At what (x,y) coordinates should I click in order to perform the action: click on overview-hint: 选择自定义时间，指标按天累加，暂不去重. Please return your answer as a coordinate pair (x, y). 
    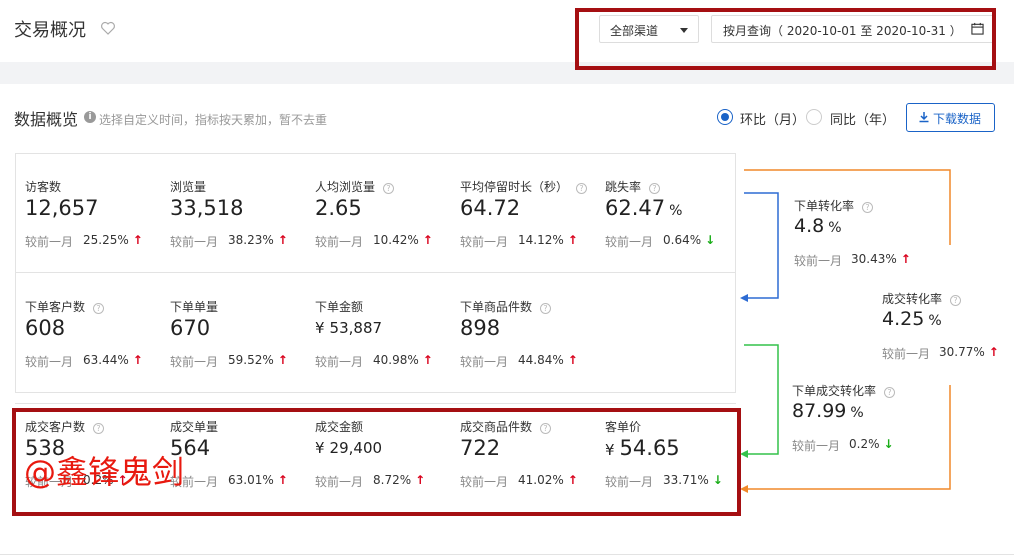
    Looking at the image, I should click on (213, 120).